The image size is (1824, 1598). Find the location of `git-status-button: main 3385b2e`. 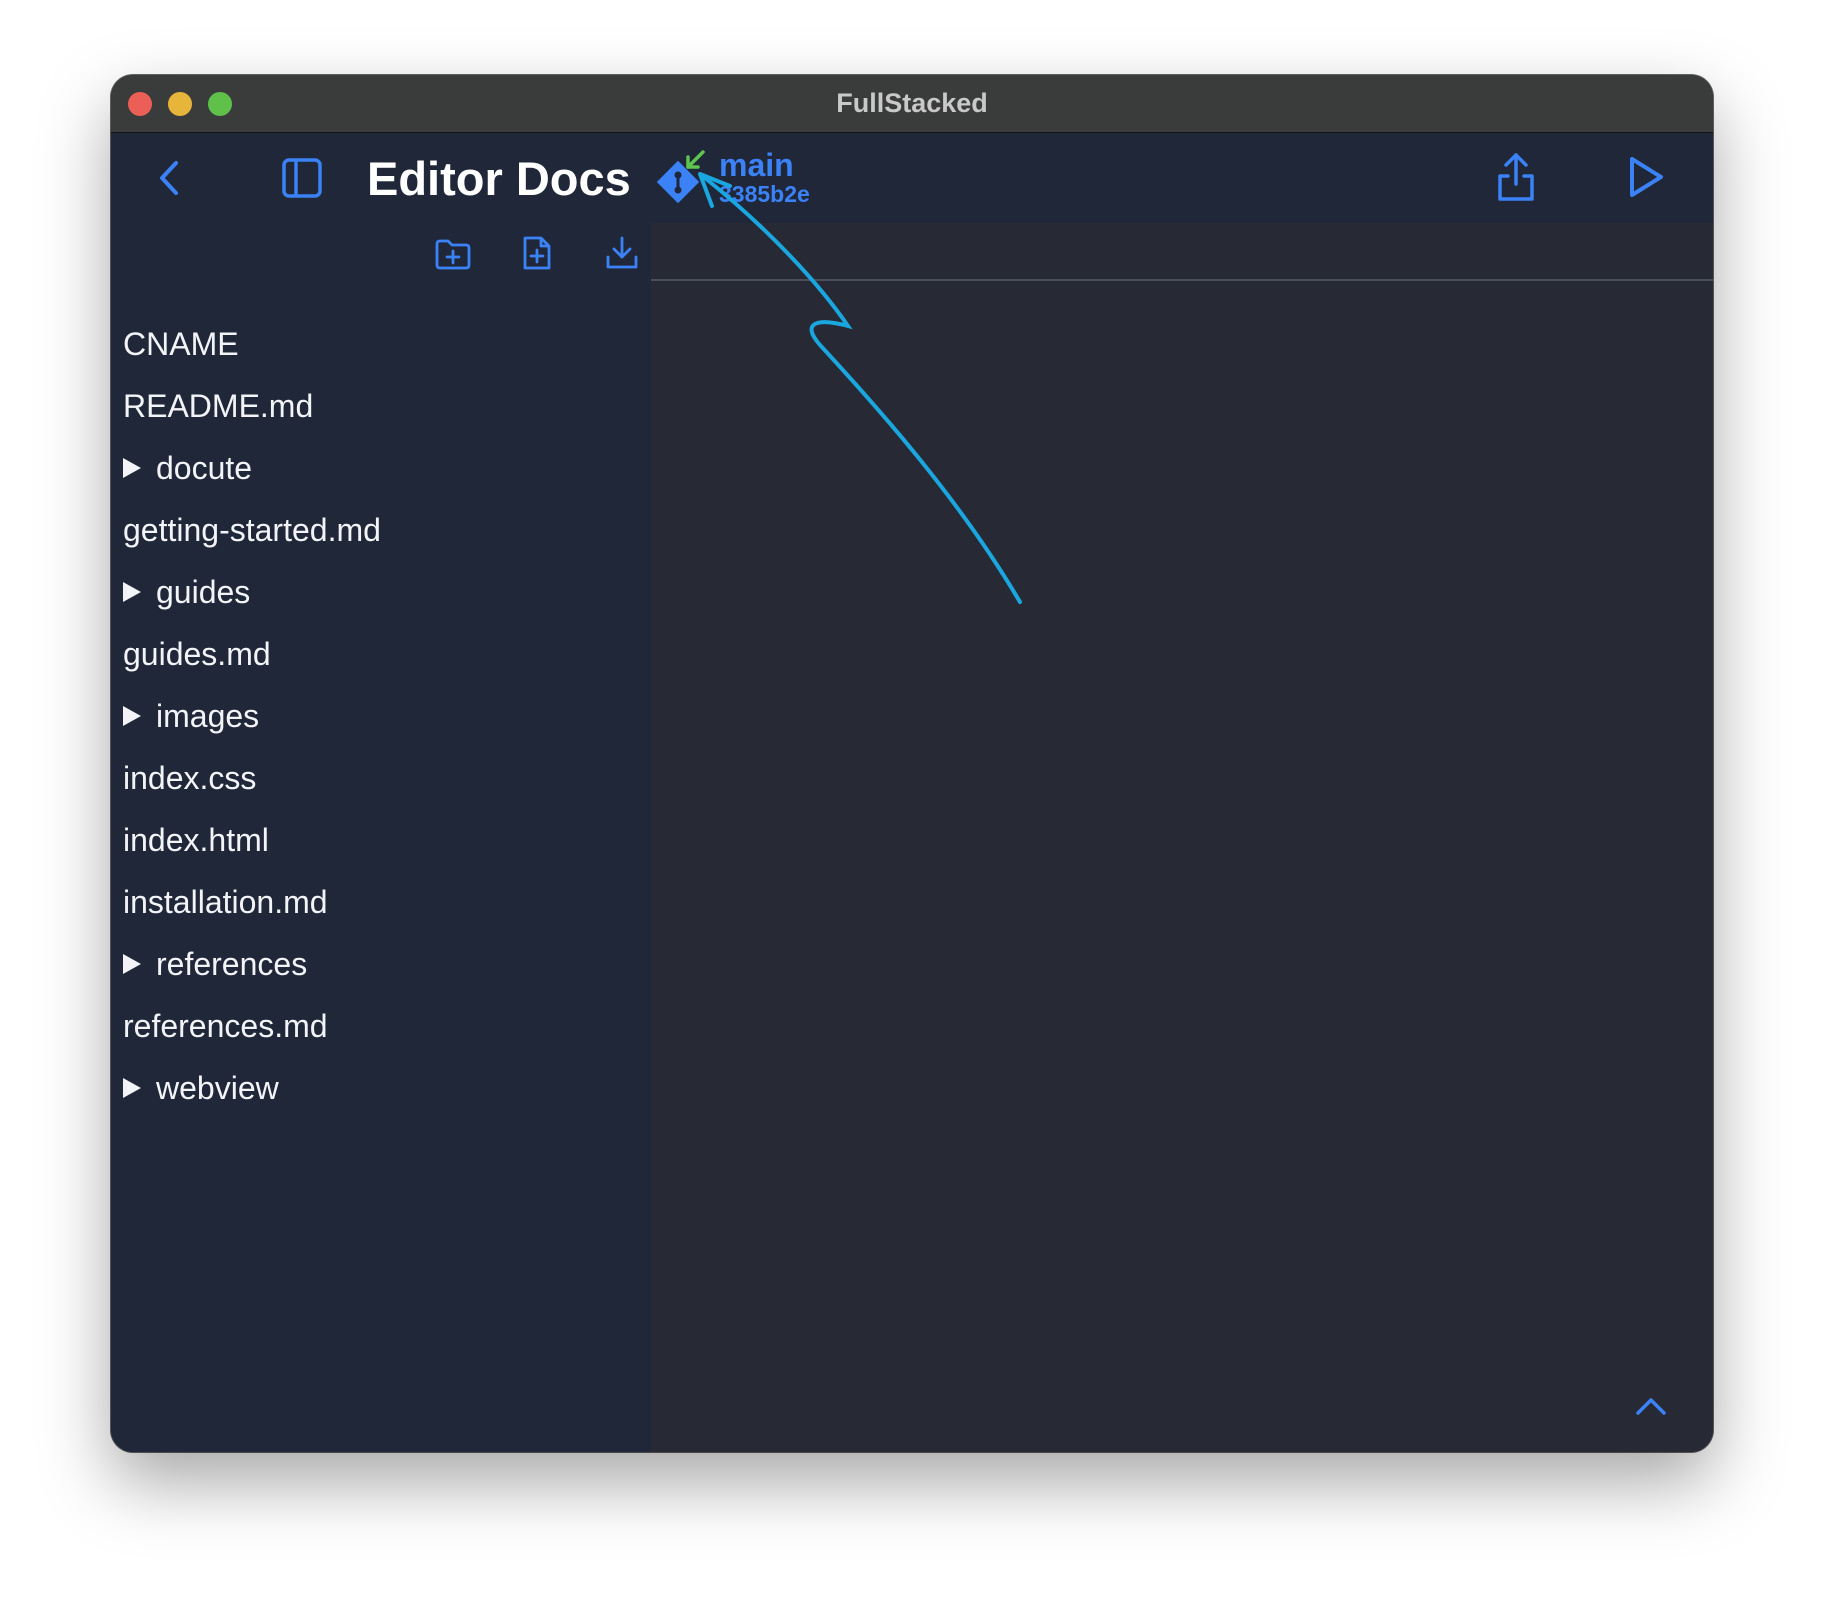

git-status-button: main 3385b2e is located at coordinates (738, 177).